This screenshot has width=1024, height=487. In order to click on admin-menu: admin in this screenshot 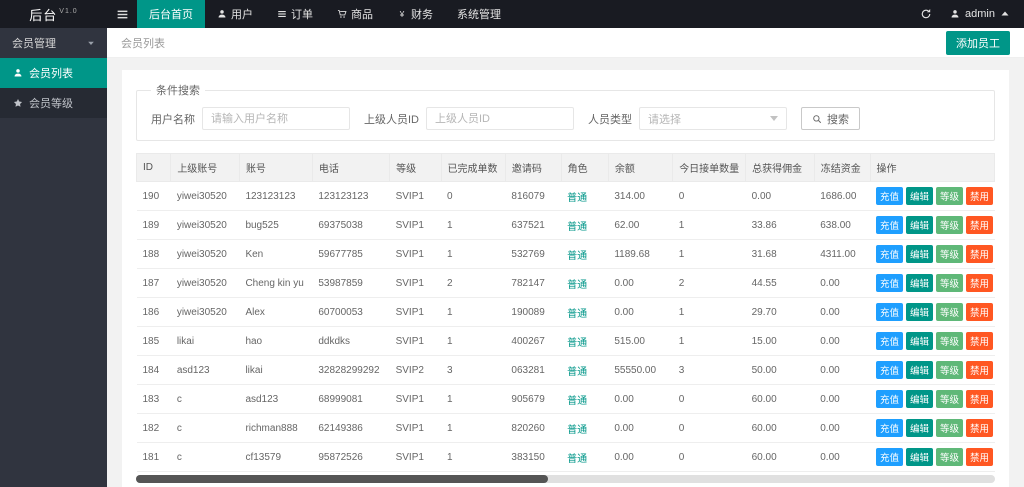, I will do `click(983, 14)`.